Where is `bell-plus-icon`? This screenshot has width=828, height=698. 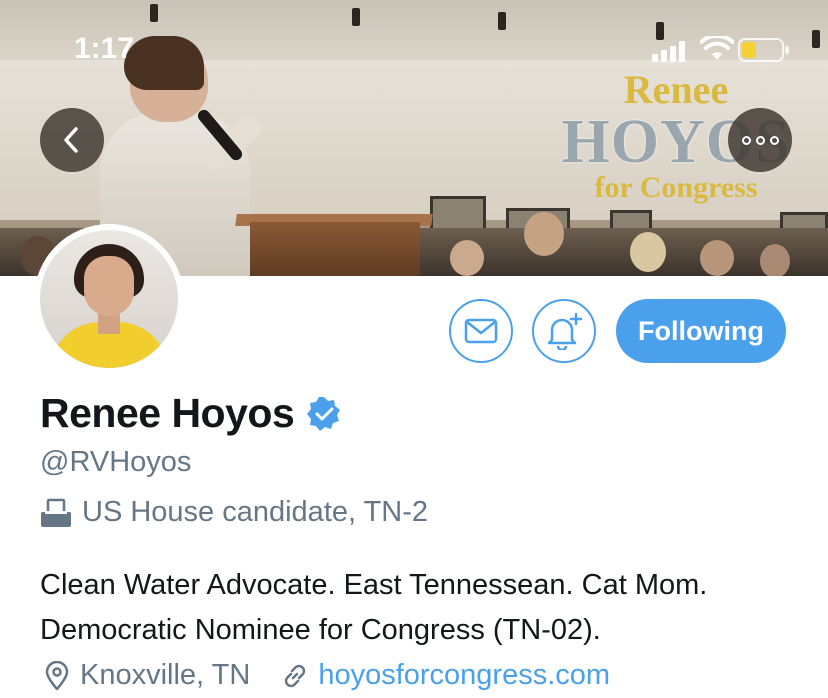 bell-plus-icon is located at coordinates (565, 331).